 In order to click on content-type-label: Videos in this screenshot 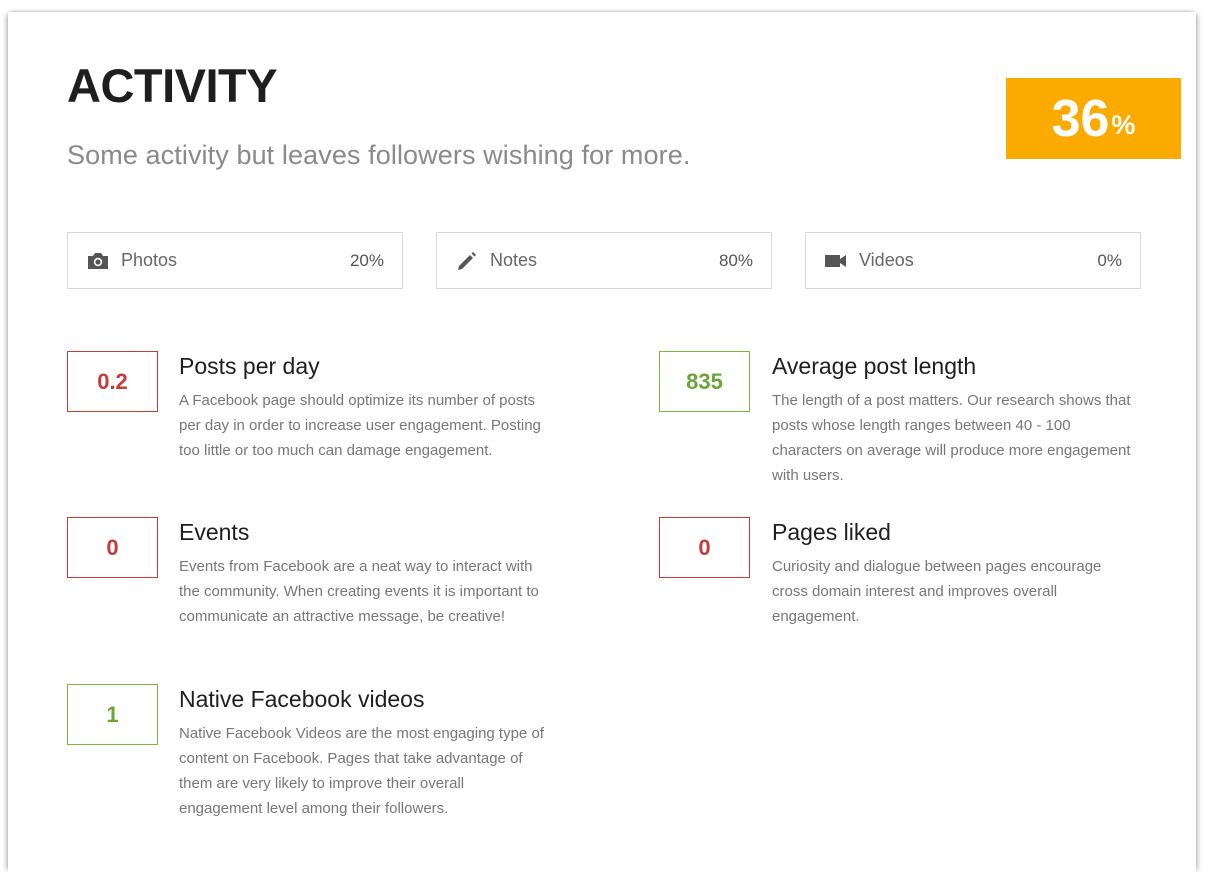, I will do `click(886, 260)`.